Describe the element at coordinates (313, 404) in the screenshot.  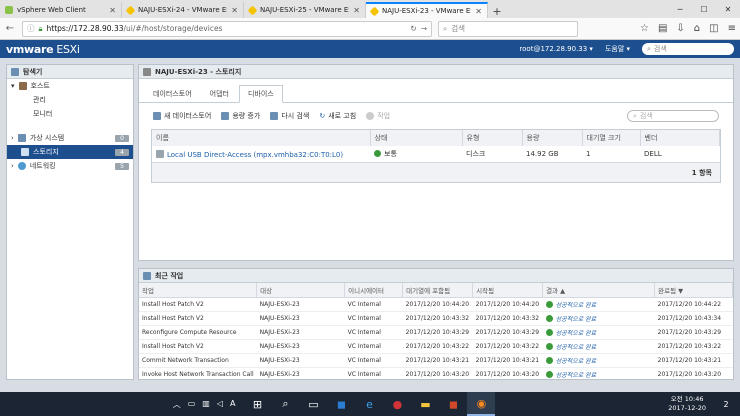
I see `task-view-icon: ▭` at that location.